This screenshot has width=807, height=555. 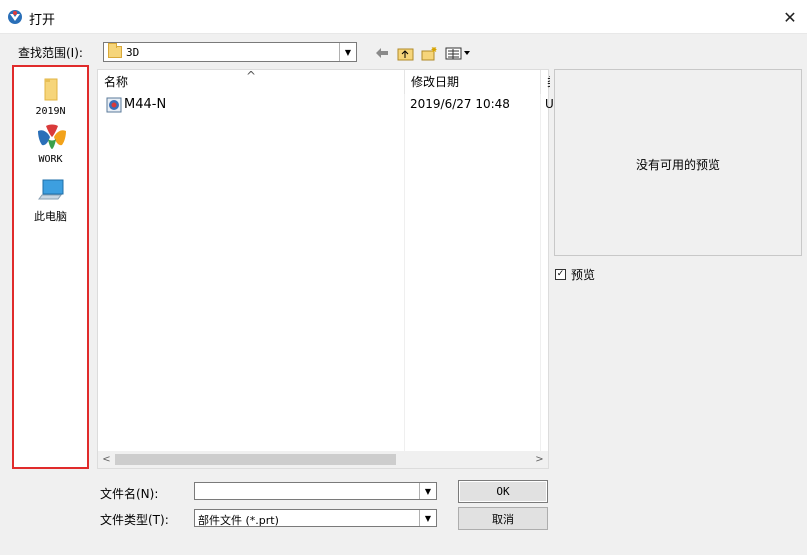 What do you see at coordinates (133, 52) in the screenshot?
I see `lookin-value: 3D` at bounding box center [133, 52].